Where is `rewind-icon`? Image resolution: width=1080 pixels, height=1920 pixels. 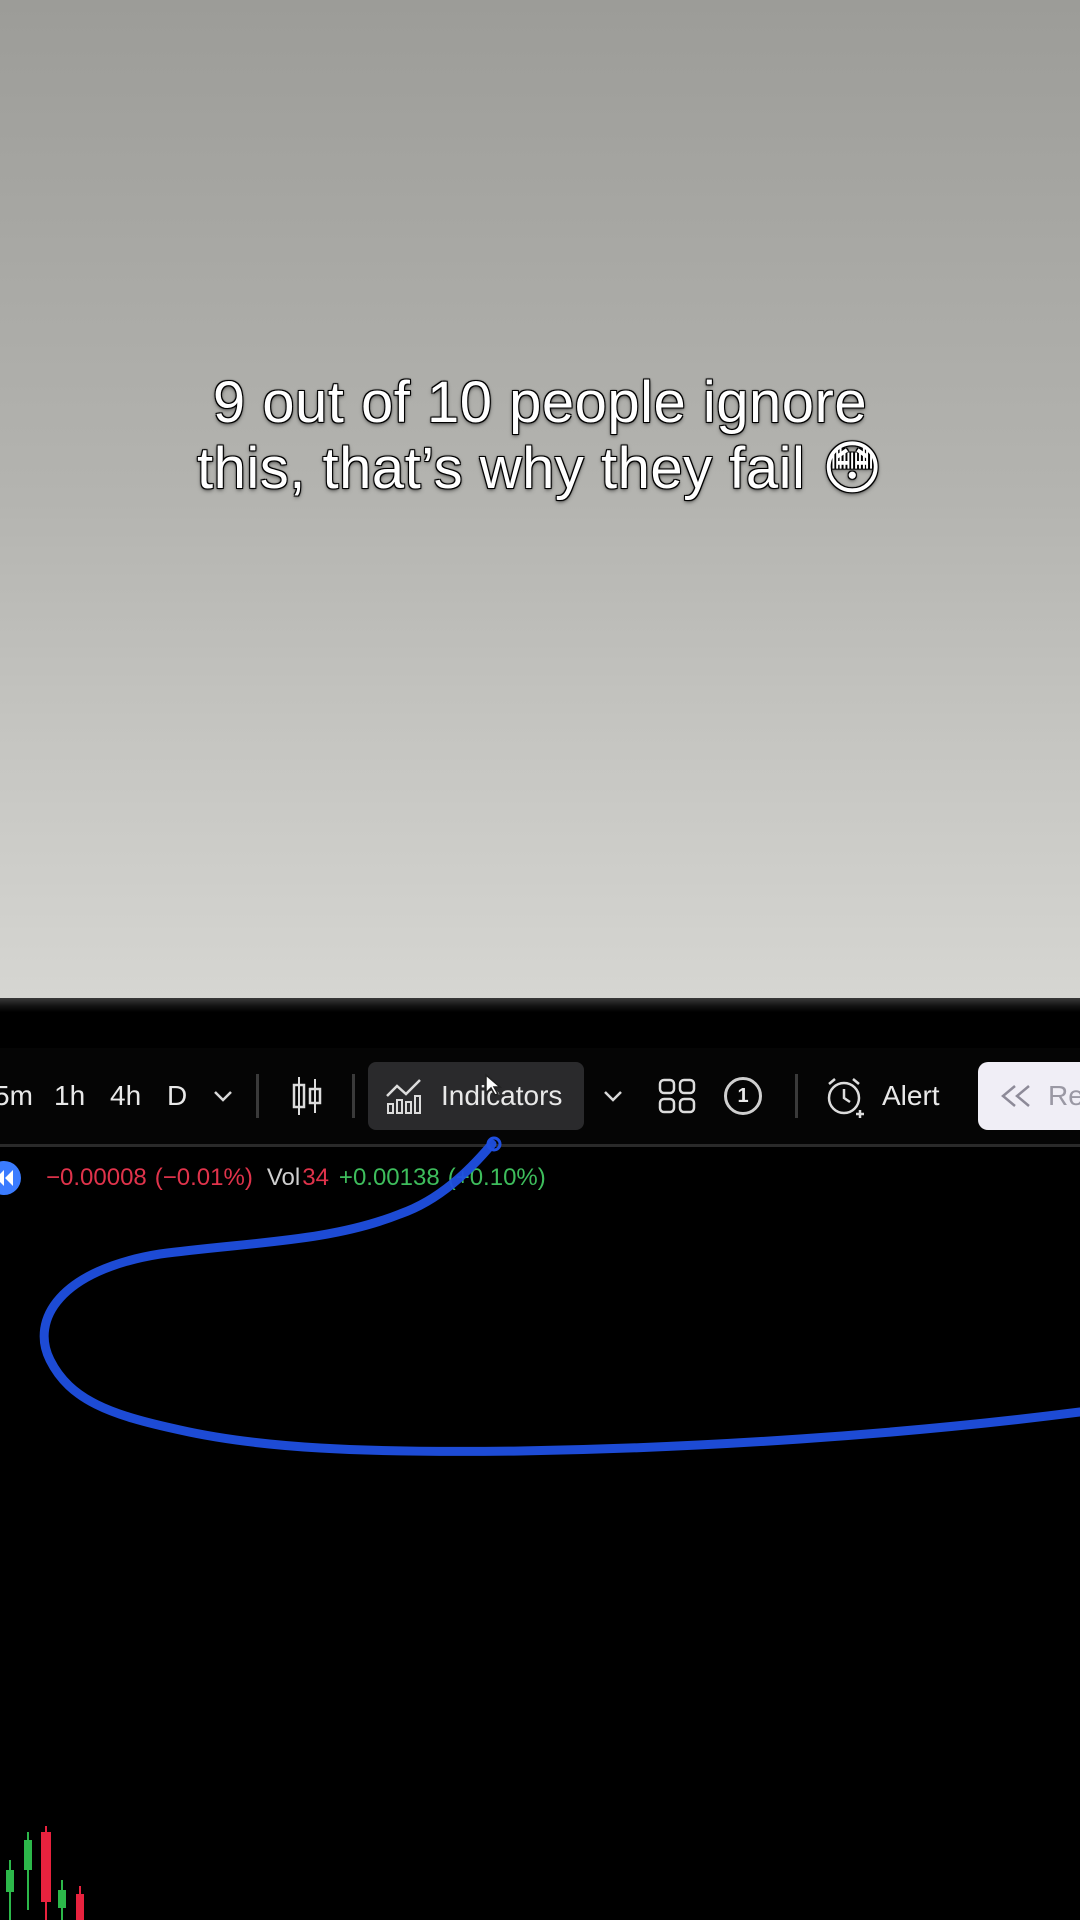 rewind-icon is located at coordinates (1016, 1096).